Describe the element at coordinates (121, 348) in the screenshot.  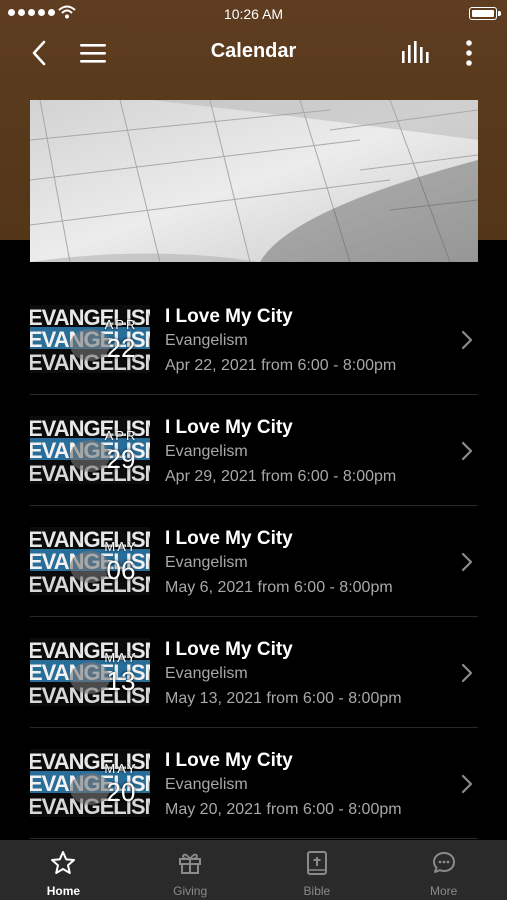
I see `event-day: 22` at that location.